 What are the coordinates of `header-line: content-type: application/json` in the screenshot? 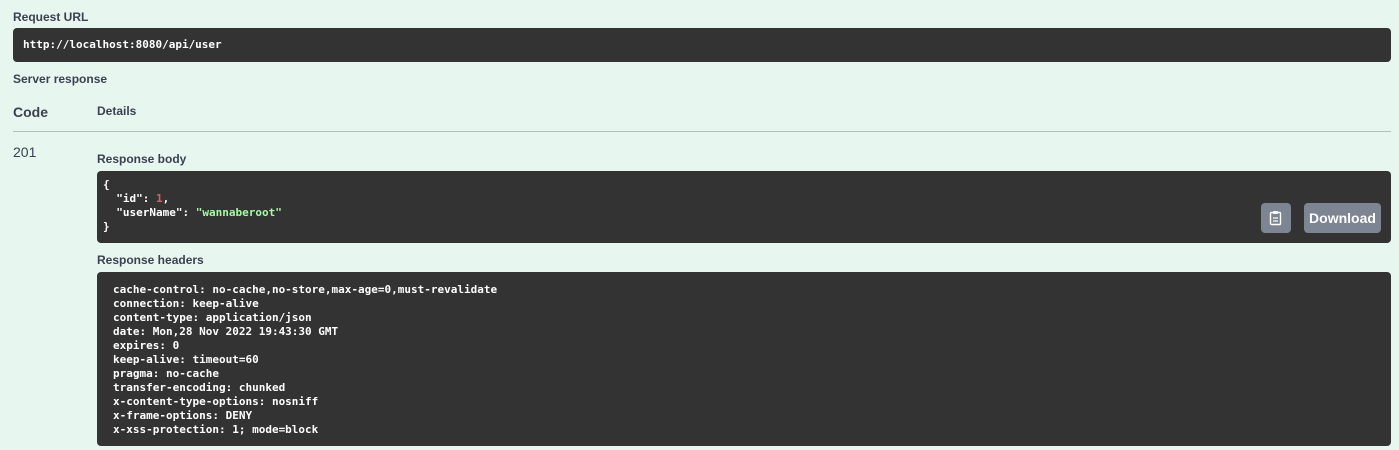 It's located at (212, 317).